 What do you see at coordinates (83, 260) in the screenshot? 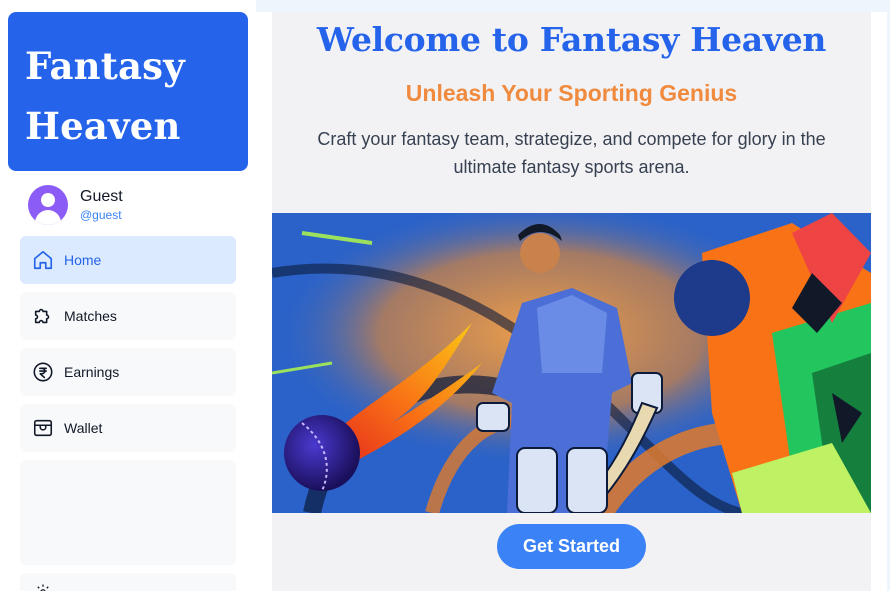
I see `sidebar-item-label: Home` at bounding box center [83, 260].